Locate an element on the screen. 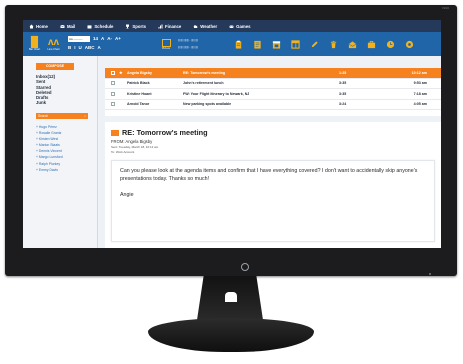 Image resolution: width=463 pixels, height=364 pixels. message-time: 9:53 am is located at coordinates (420, 83).